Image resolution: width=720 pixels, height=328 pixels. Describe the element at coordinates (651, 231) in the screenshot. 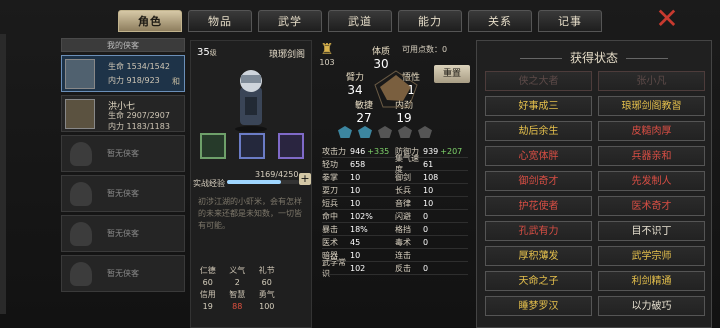

I see `state-item: 目不识丁` at that location.